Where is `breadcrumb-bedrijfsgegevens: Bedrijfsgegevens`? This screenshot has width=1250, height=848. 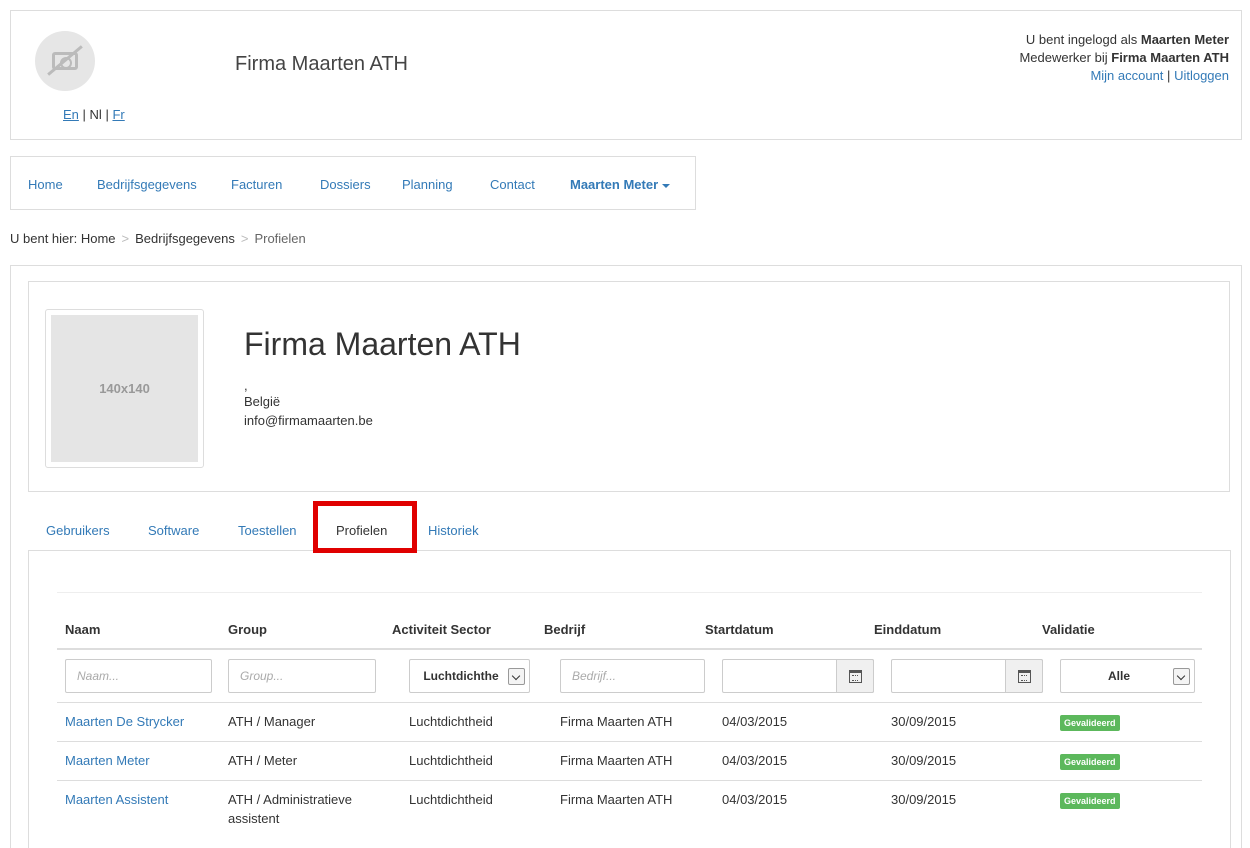 breadcrumb-bedrijfsgegevens: Bedrijfsgegevens is located at coordinates (185, 238).